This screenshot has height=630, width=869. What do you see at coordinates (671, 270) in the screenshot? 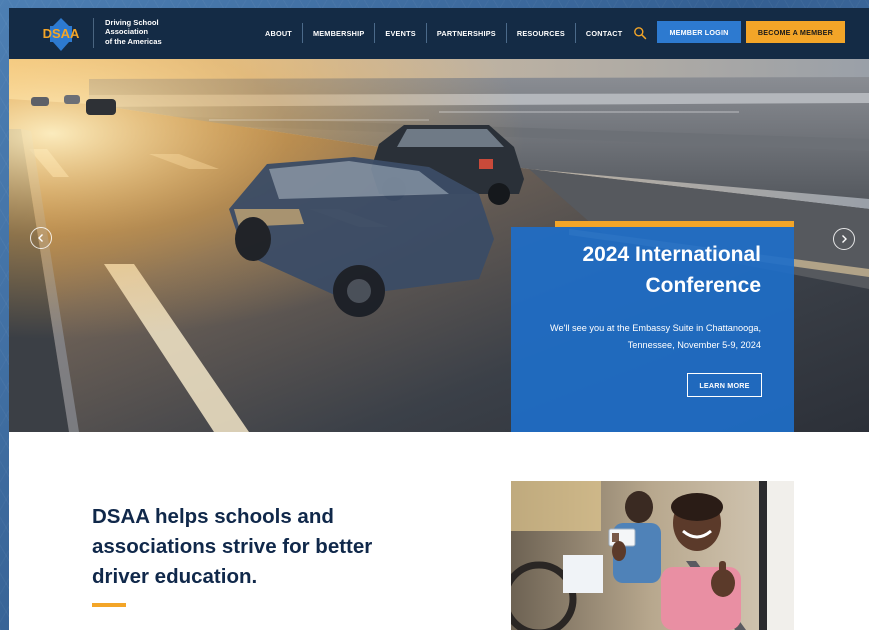
I see `promo-title: 2024 International Conference` at bounding box center [671, 270].